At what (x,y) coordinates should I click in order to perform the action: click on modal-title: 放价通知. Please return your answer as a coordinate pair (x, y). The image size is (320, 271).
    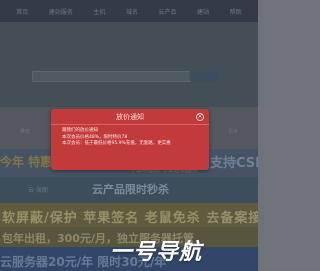
    Looking at the image, I should click on (130, 116).